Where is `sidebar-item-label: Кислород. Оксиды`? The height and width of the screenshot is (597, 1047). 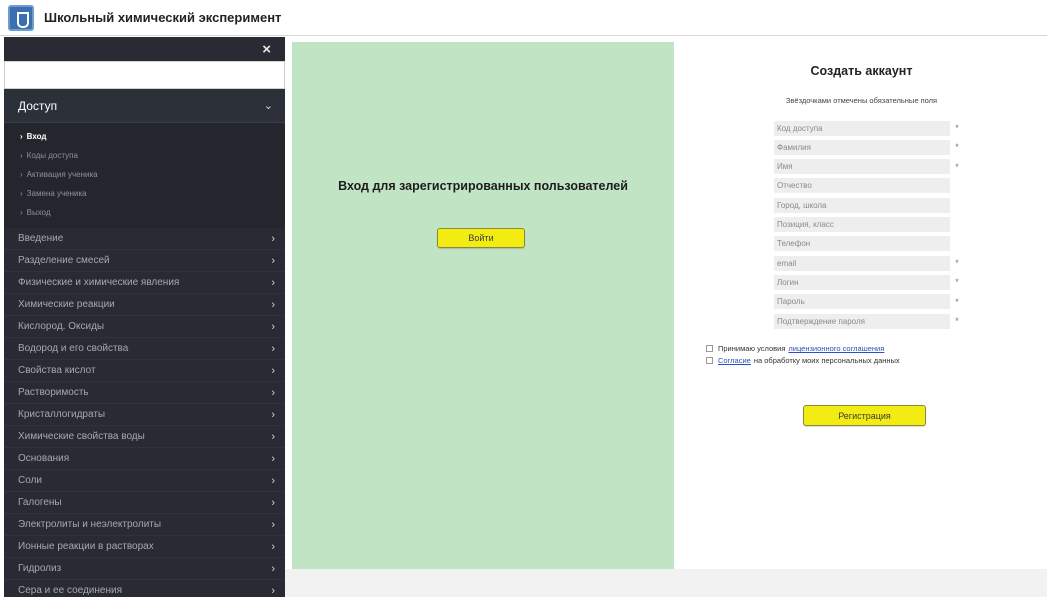 sidebar-item-label: Кислород. Оксиды is located at coordinates (61, 326).